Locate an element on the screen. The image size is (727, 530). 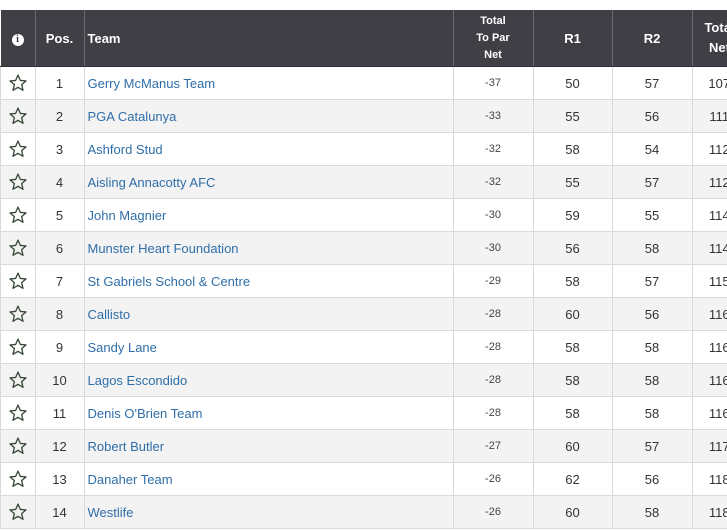
team-link: Aisling Annacotty AFC is located at coordinates (152, 182).